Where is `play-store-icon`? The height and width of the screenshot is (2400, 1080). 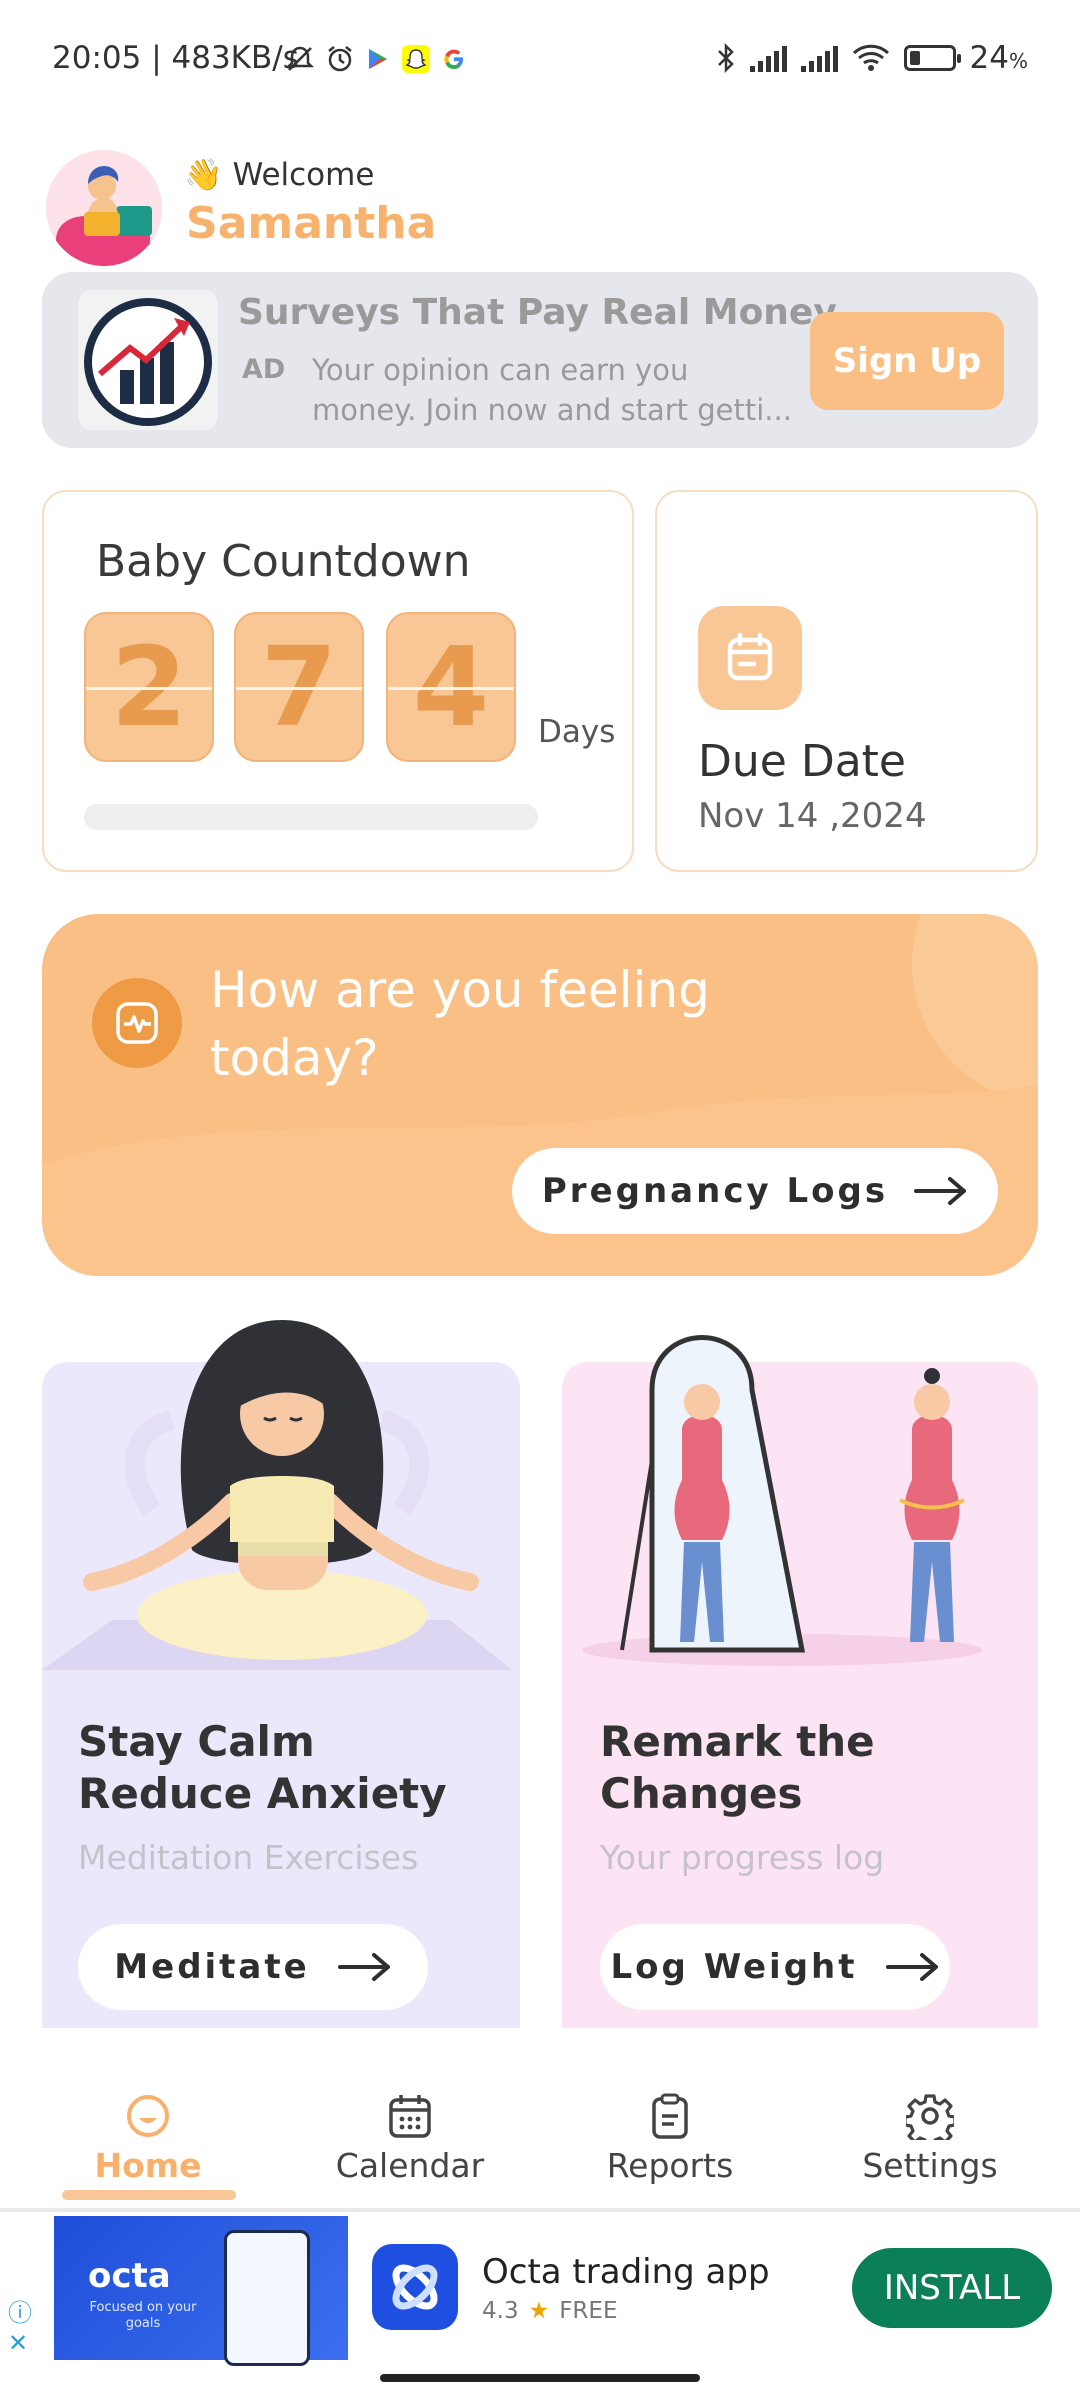 play-store-icon is located at coordinates (378, 59).